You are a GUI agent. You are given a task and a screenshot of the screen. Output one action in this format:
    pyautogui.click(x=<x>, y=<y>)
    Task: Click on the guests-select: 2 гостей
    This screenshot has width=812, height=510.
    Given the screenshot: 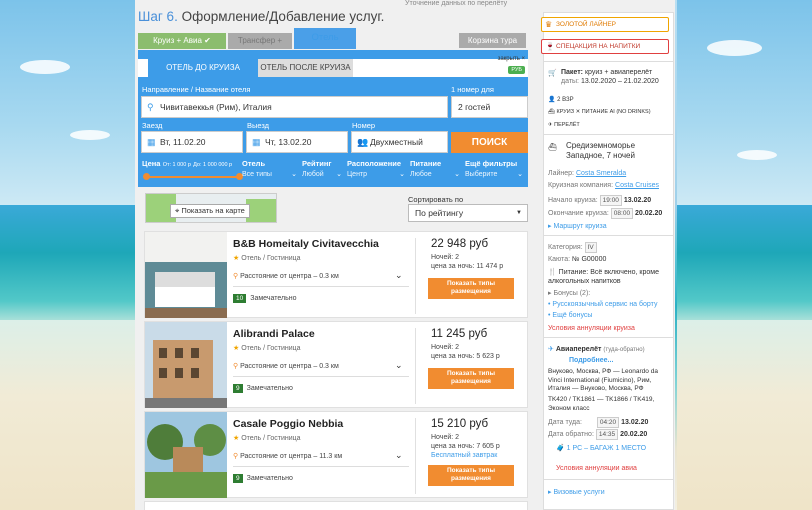 What is the action you would take?
    pyautogui.click(x=489, y=107)
    